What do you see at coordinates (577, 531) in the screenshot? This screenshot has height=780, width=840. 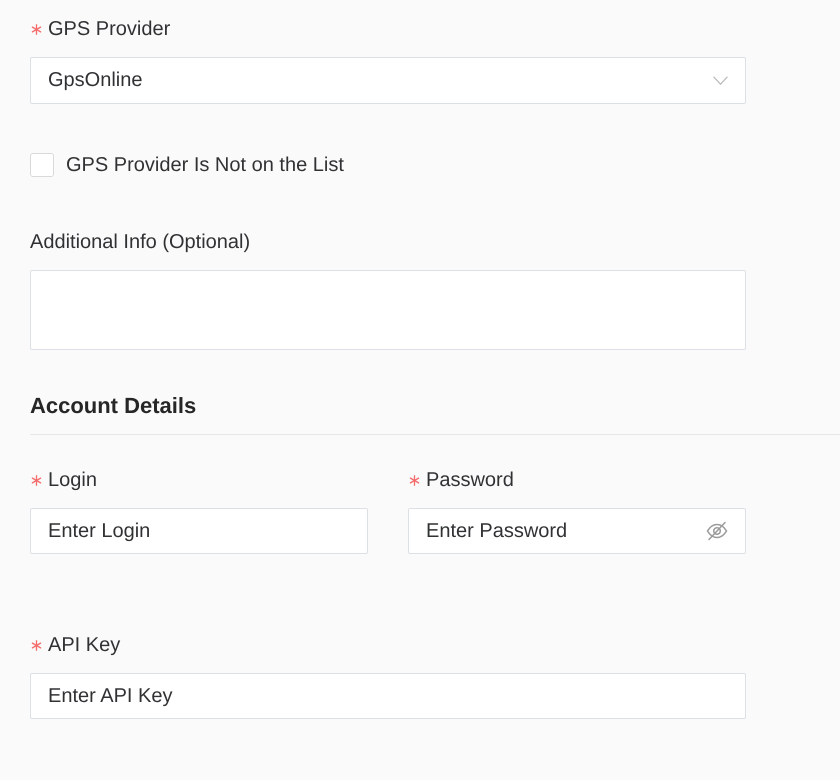 I see `password-input: Enter Password` at bounding box center [577, 531].